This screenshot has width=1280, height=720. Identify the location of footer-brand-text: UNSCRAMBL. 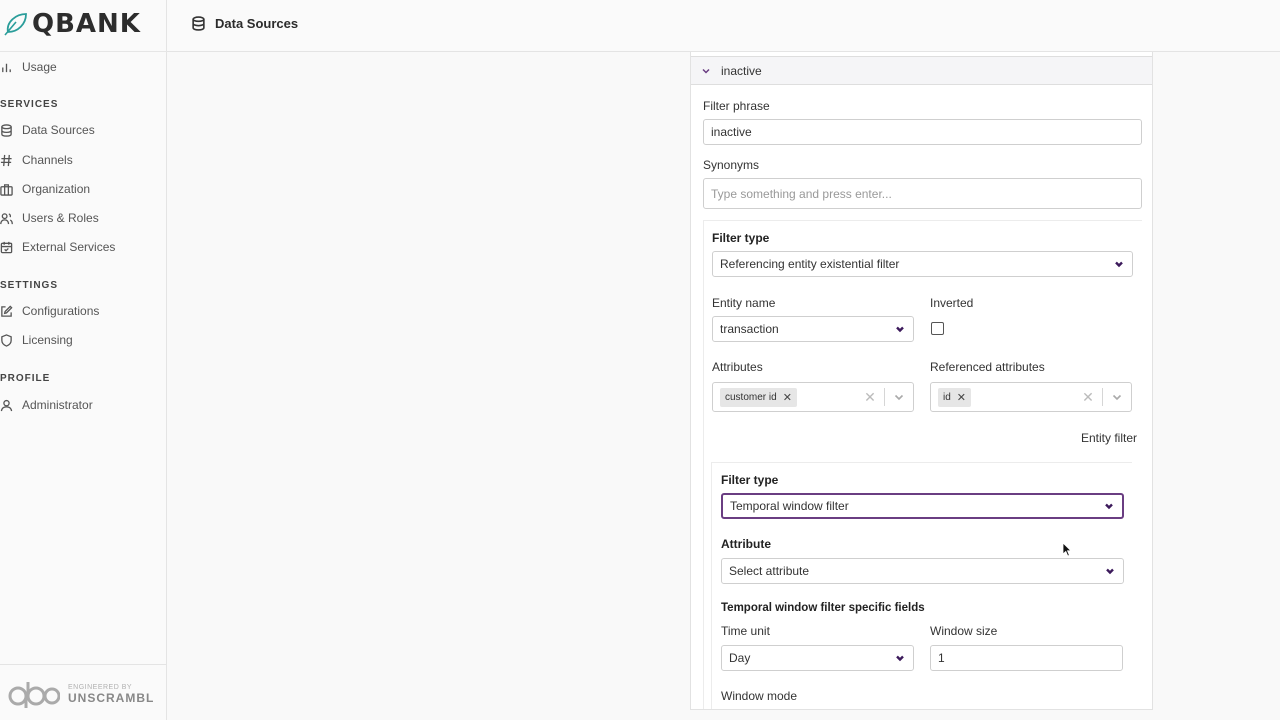
(111, 697).